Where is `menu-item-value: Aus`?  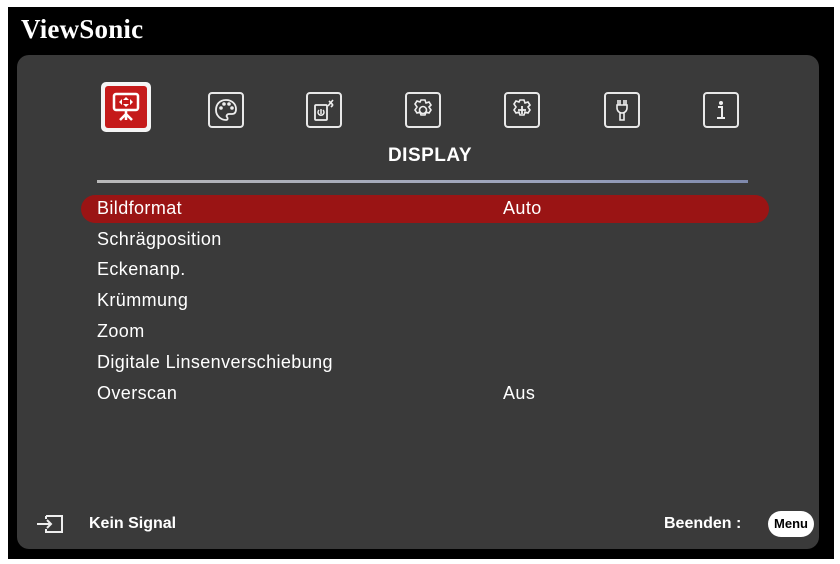
menu-item-value: Aus is located at coordinates (519, 393).